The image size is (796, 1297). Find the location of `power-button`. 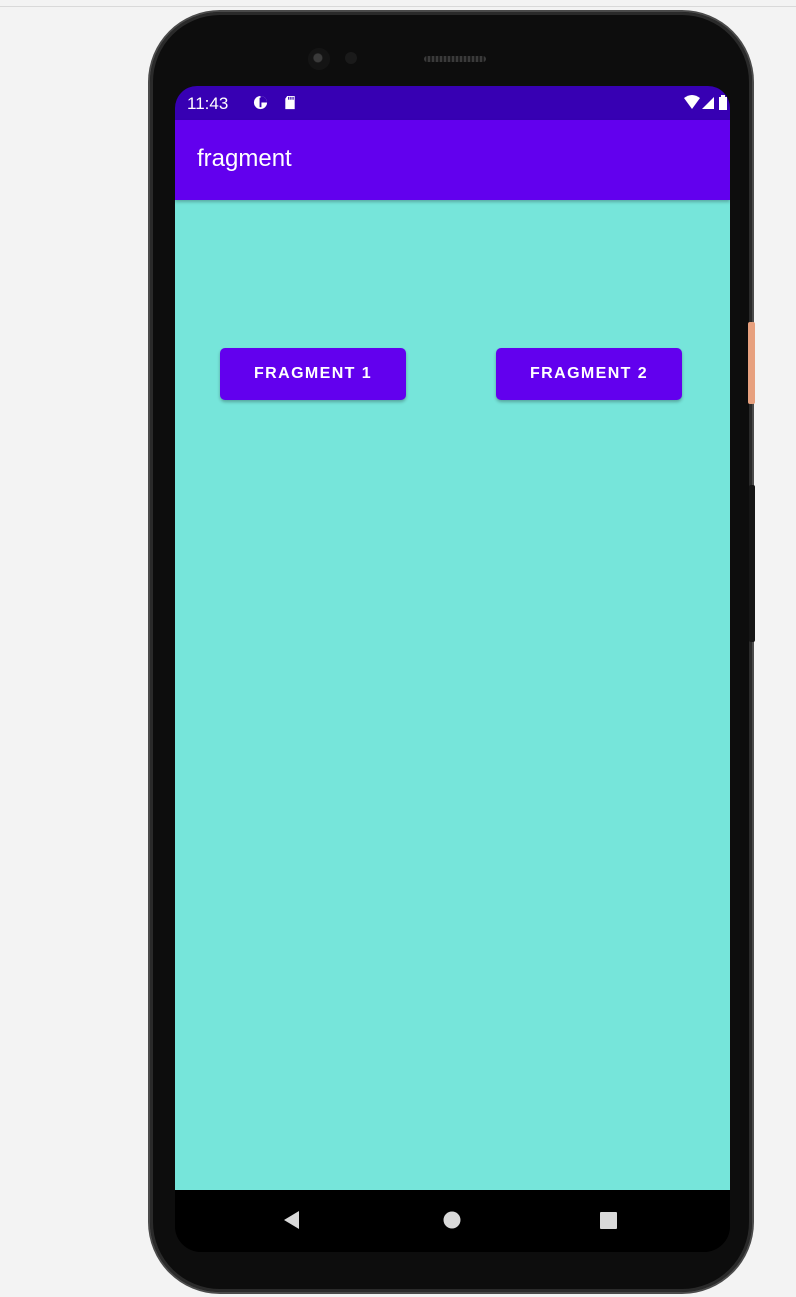

power-button is located at coordinates (751, 363).